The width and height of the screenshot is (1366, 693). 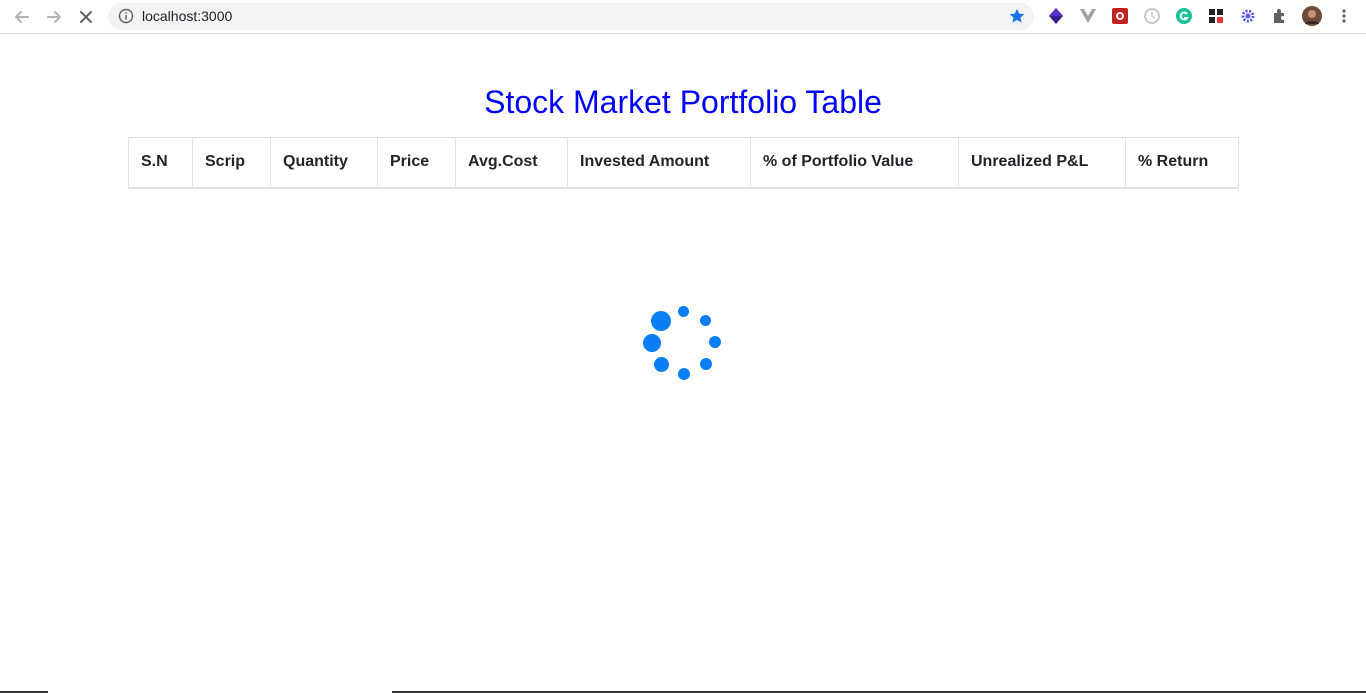 What do you see at coordinates (1088, 16) in the screenshot?
I see `vue-extension-icon` at bounding box center [1088, 16].